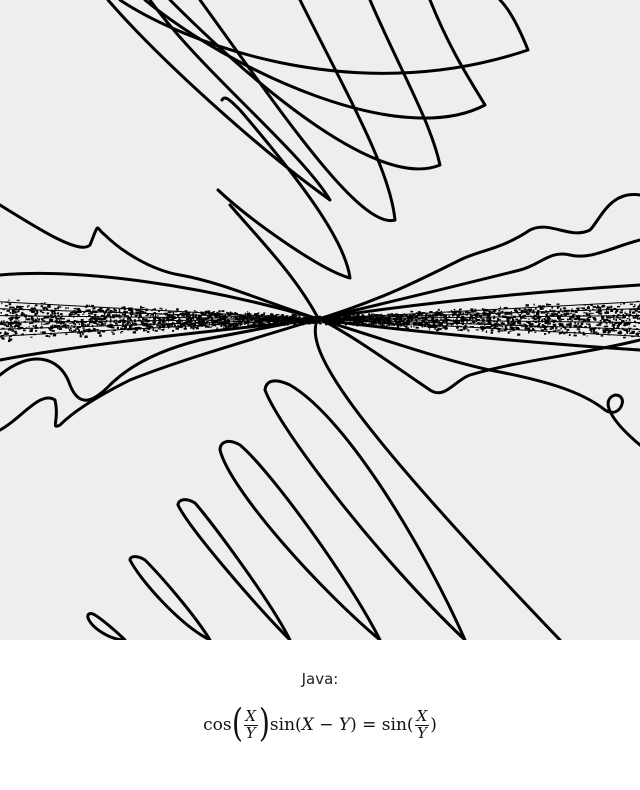 The image size is (640, 790). What do you see at coordinates (344, 725) in the screenshot?
I see `equation-y: Y` at bounding box center [344, 725].